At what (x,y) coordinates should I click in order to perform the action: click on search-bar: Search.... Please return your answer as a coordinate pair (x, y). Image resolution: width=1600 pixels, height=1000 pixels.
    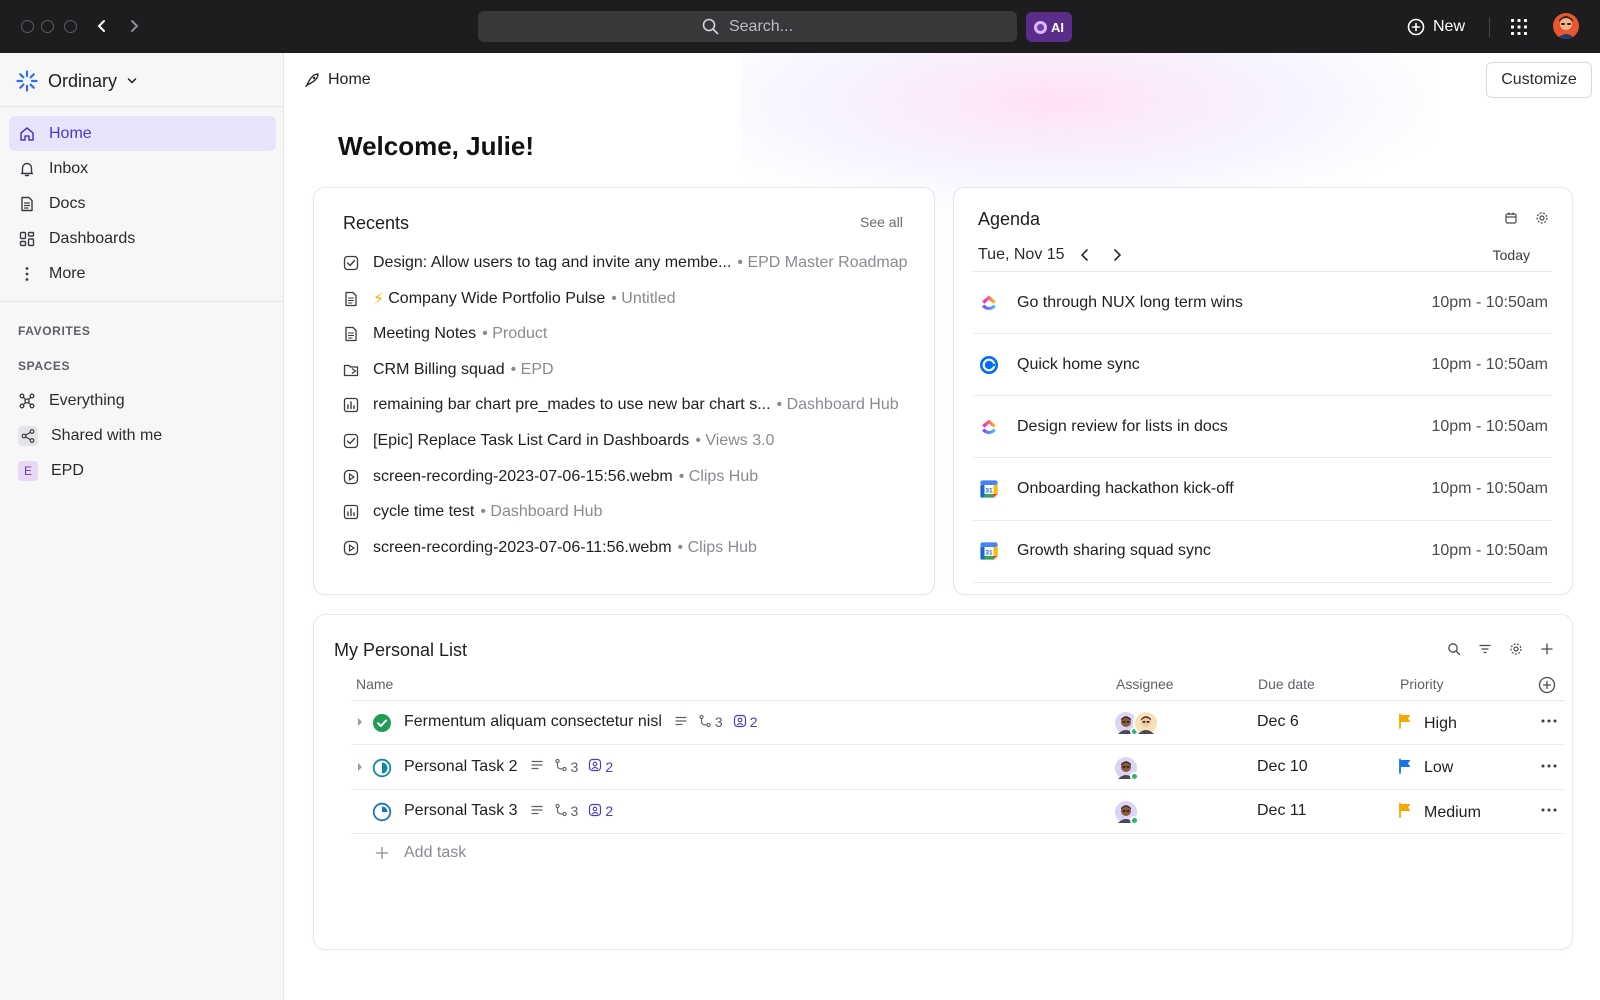
    Looking at the image, I should click on (747, 26).